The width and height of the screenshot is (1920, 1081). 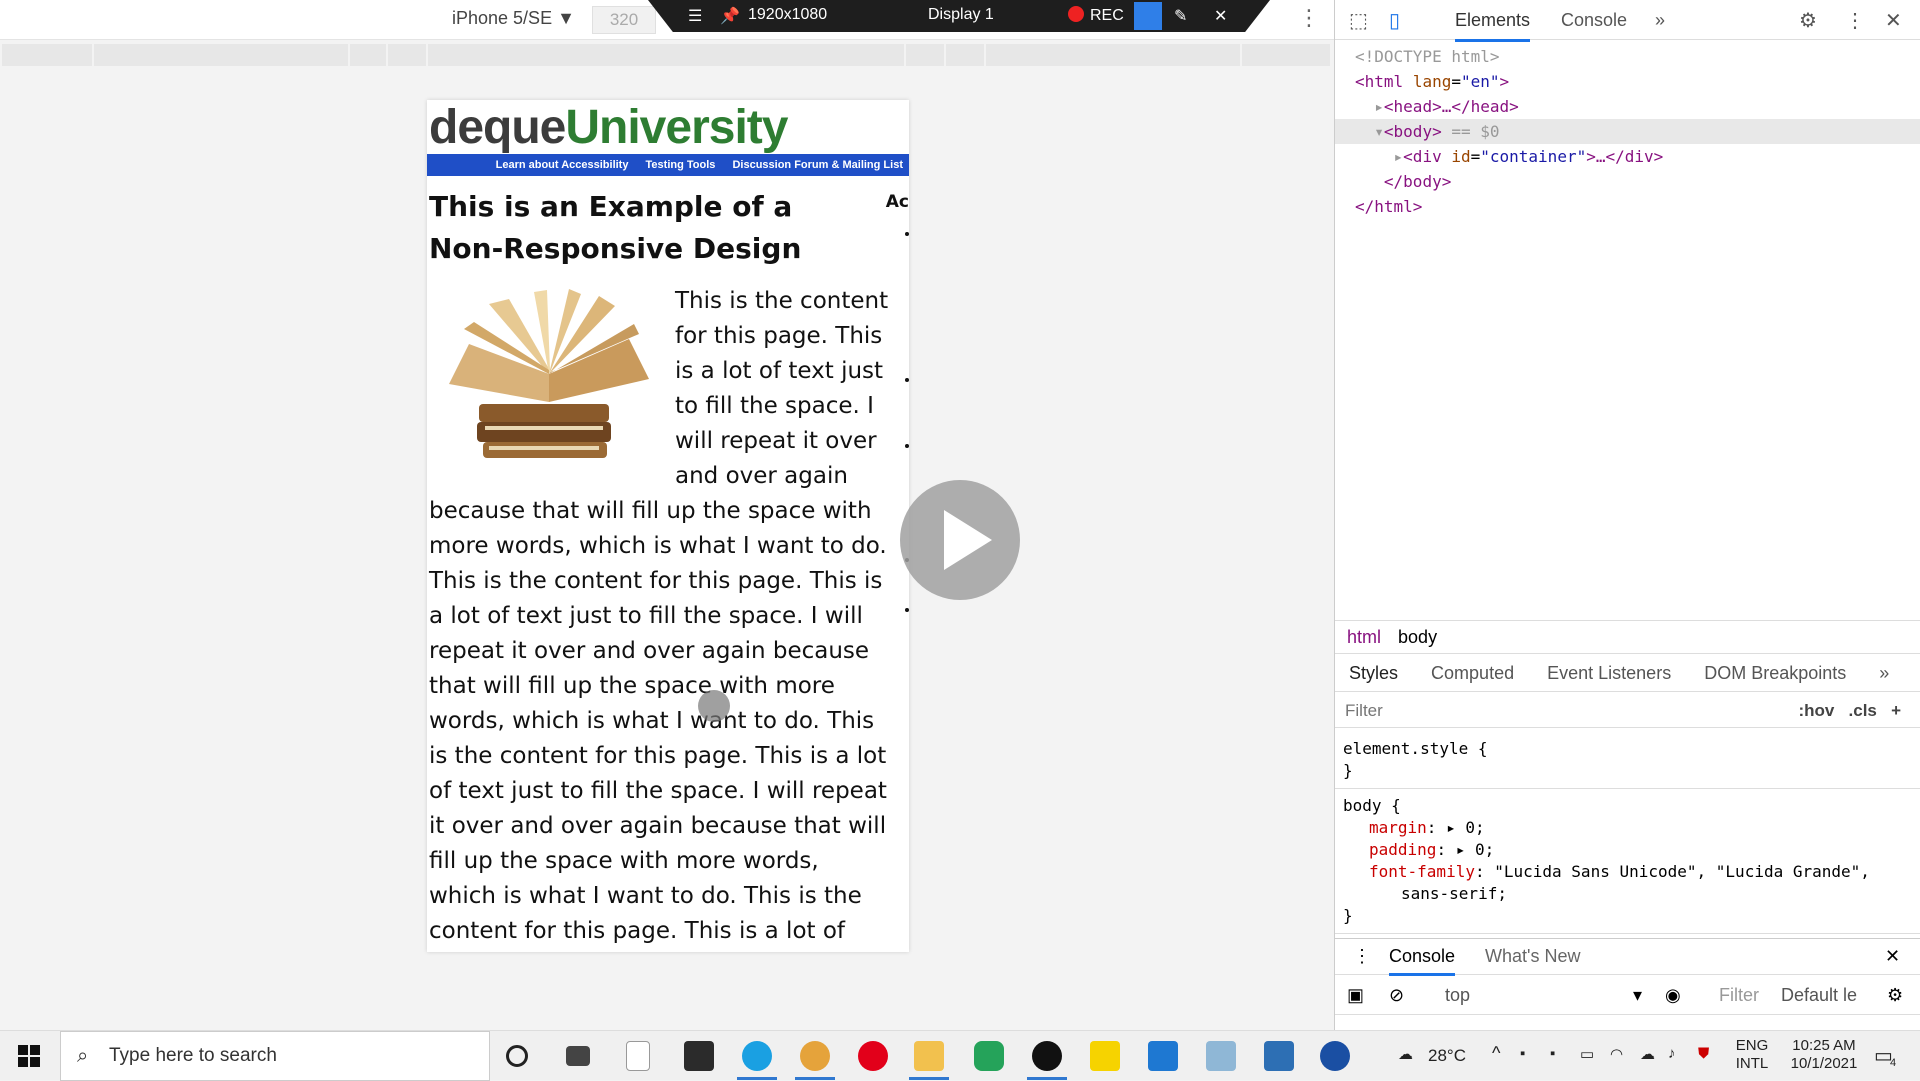 I want to click on tab-dom-breakpoints: DOM Breakpoints, so click(x=1775, y=673).